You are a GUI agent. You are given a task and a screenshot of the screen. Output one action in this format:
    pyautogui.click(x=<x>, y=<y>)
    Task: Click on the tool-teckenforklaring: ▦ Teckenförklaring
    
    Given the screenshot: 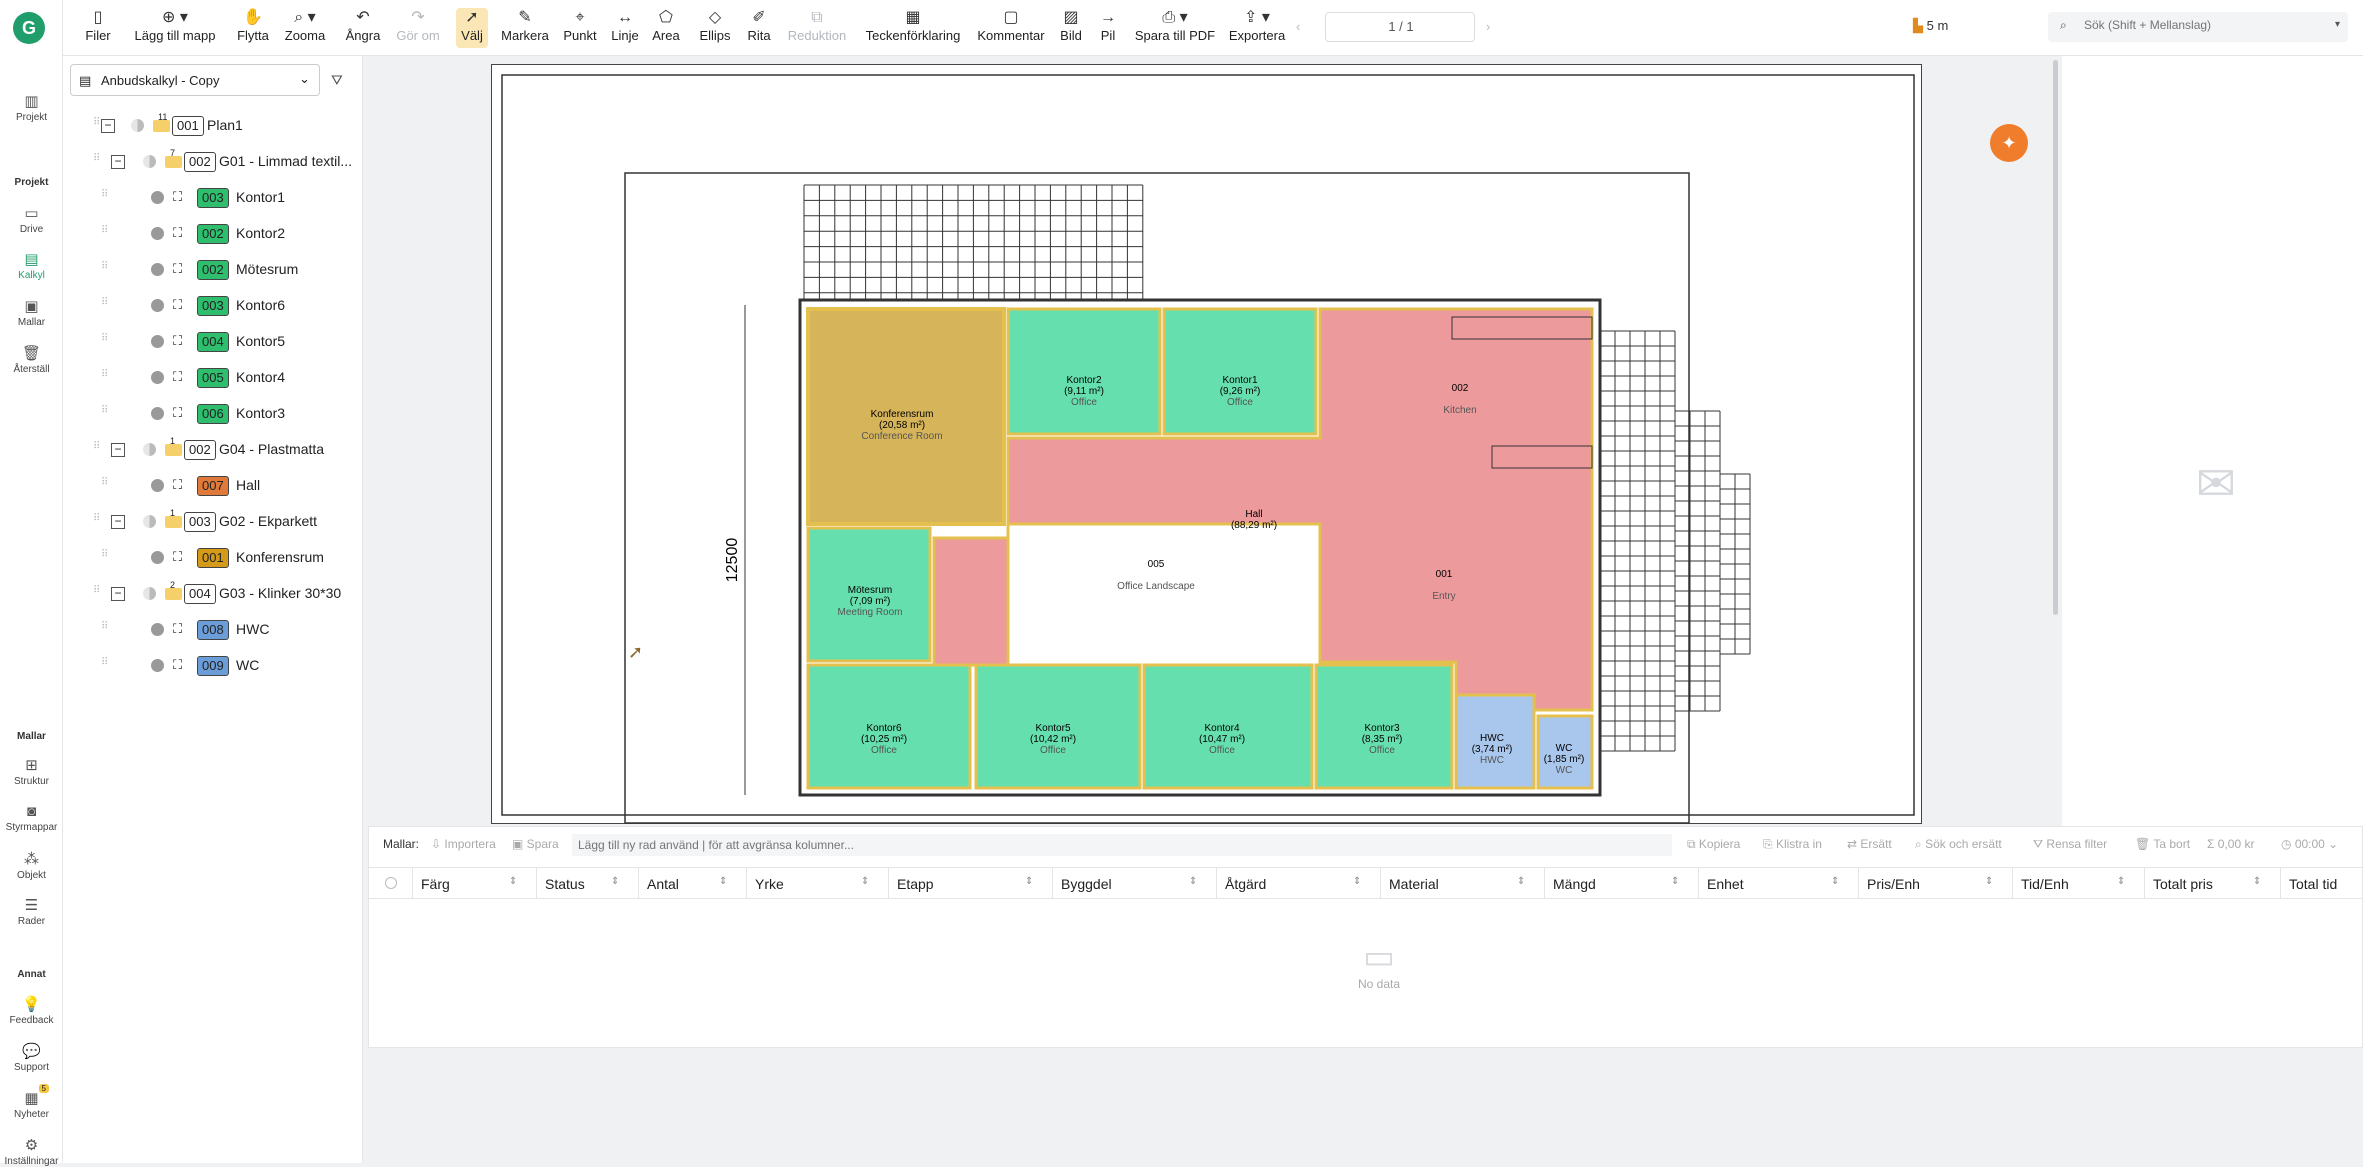 What is the action you would take?
    pyautogui.click(x=913, y=28)
    